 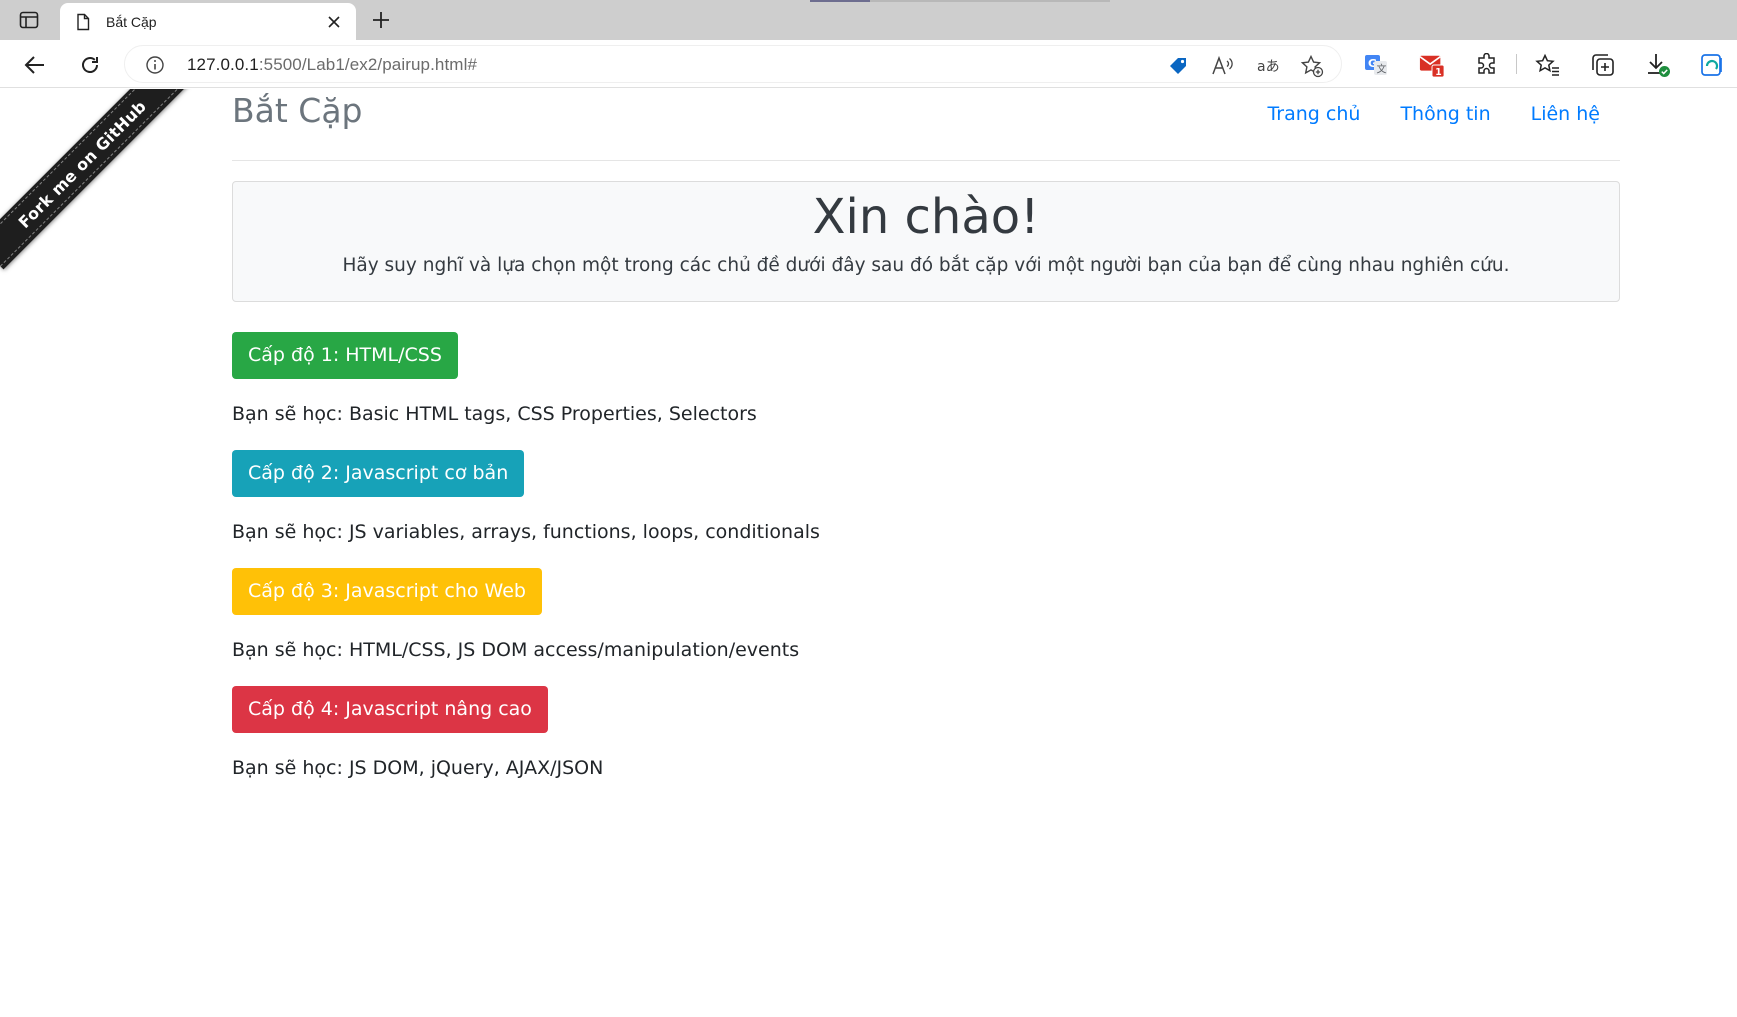 I want to click on site-brand: Bắt Cặp, so click(x=297, y=110).